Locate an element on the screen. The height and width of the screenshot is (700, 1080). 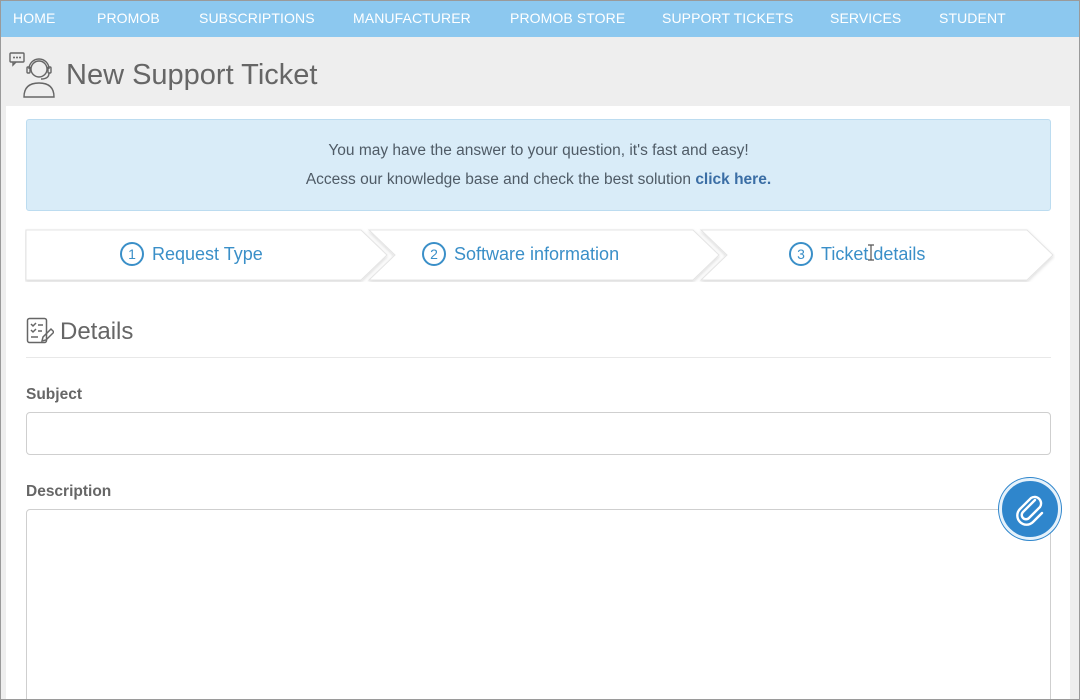
step-number-3: 3 is located at coordinates (801, 254).